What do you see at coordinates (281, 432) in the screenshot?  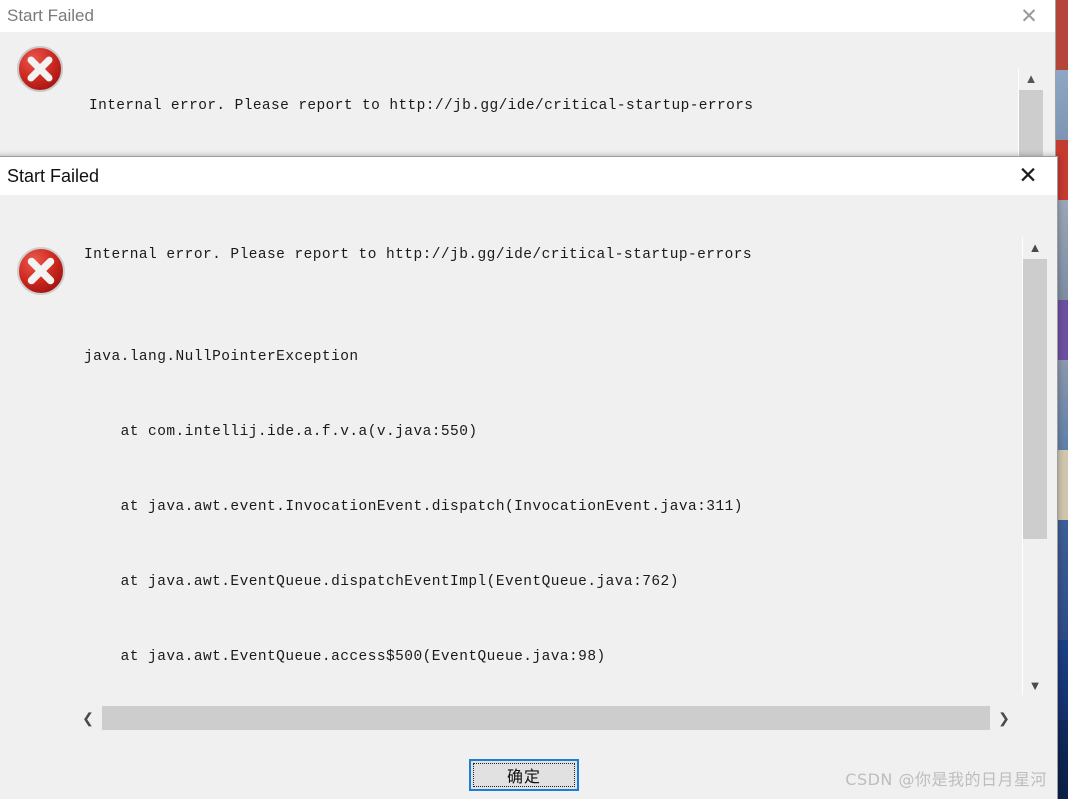 I see `trace-line: at com.intellij.ide.a.f.v.a(v.java:550)` at bounding box center [281, 432].